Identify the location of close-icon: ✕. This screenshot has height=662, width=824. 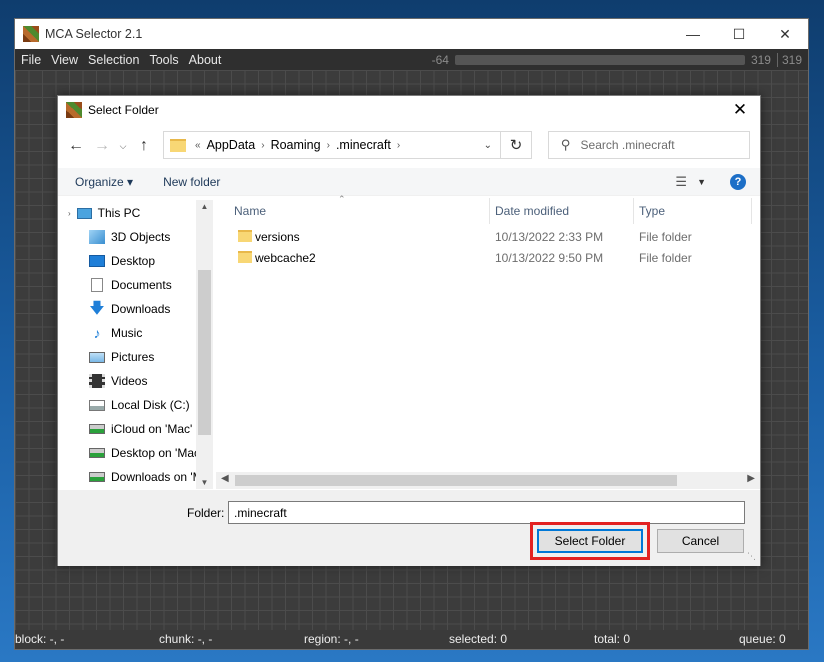
(785, 34).